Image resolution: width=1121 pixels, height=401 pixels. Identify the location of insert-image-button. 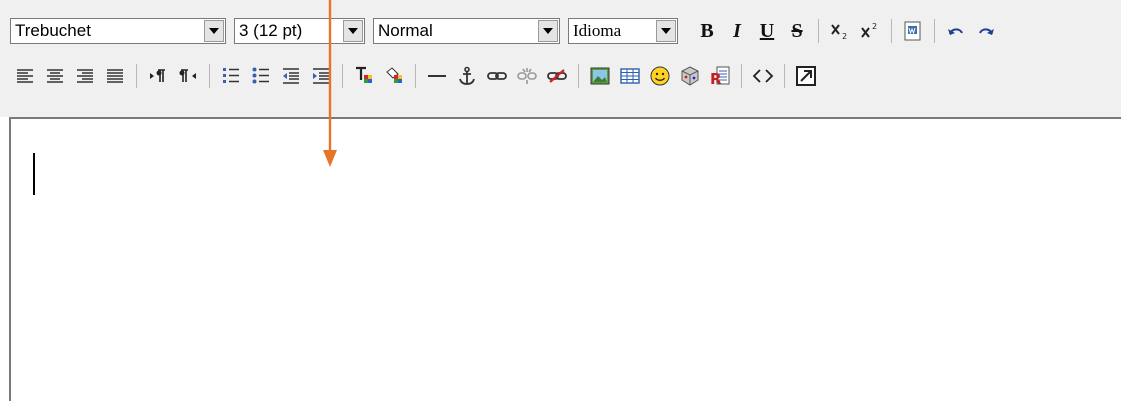
(600, 76).